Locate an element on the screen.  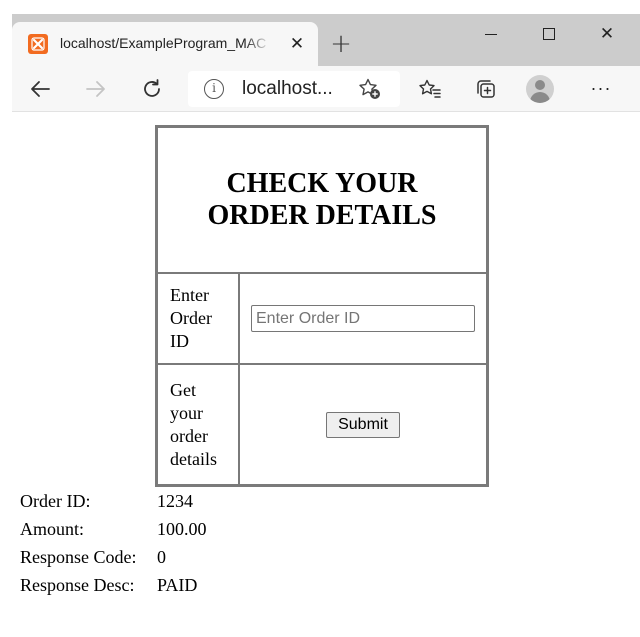
window-close-button: ✕ is located at coordinates (607, 34).